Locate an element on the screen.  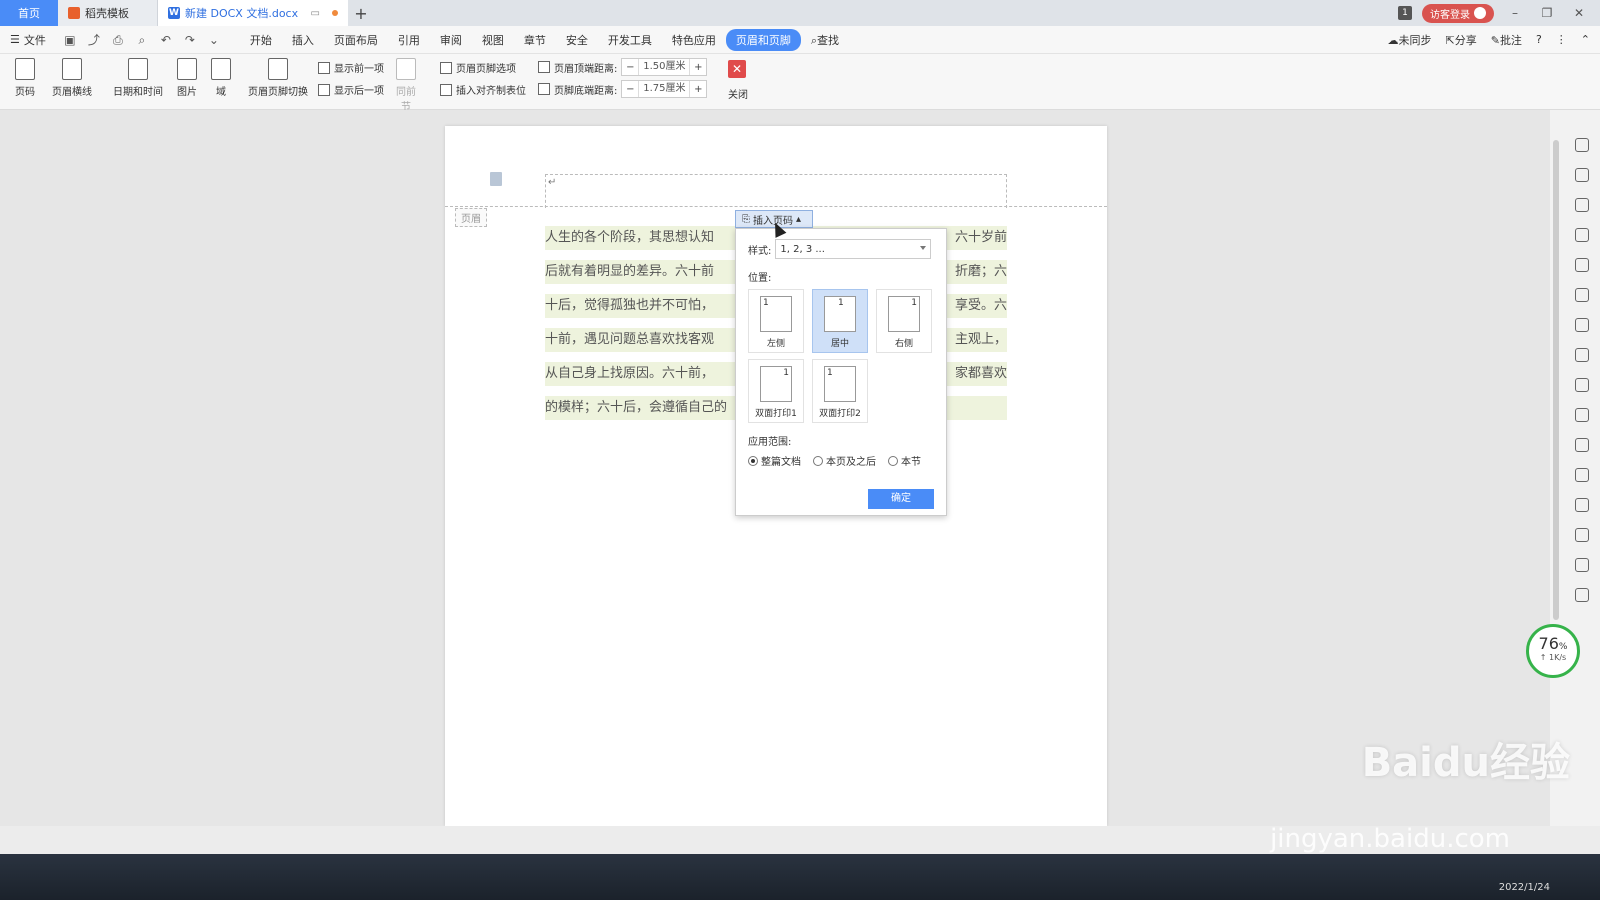
export-icon is located at coordinates (1582, 415).